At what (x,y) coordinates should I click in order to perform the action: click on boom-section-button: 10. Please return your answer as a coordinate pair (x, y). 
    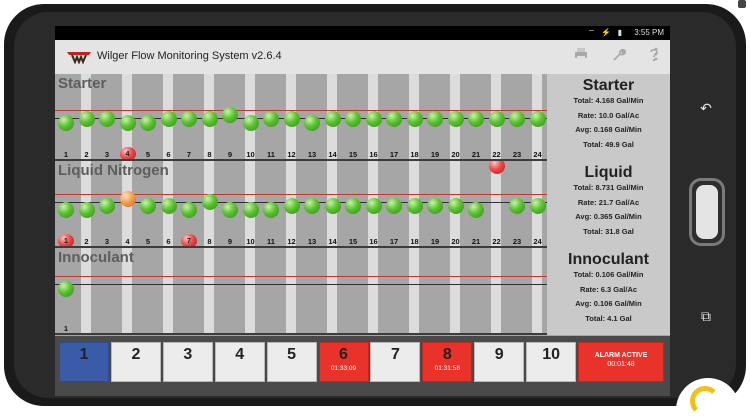
    Looking at the image, I should click on (551, 362).